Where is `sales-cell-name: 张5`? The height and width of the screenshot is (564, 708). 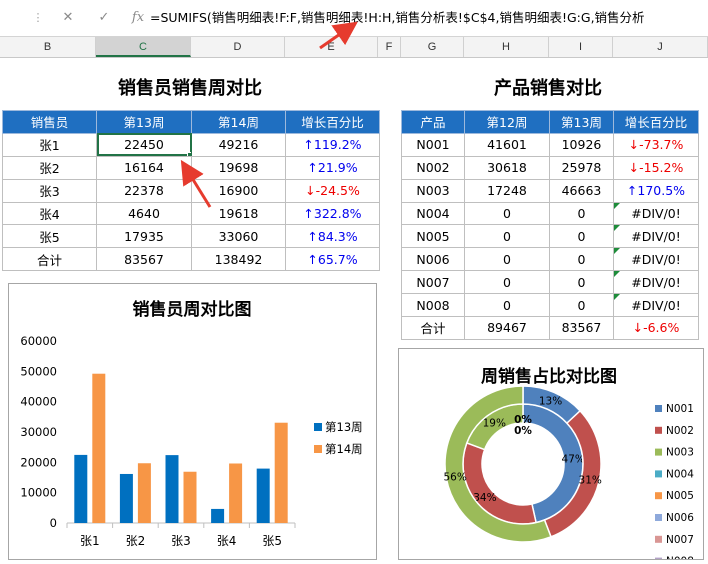
sales-cell-name: 张5 is located at coordinates (49, 236).